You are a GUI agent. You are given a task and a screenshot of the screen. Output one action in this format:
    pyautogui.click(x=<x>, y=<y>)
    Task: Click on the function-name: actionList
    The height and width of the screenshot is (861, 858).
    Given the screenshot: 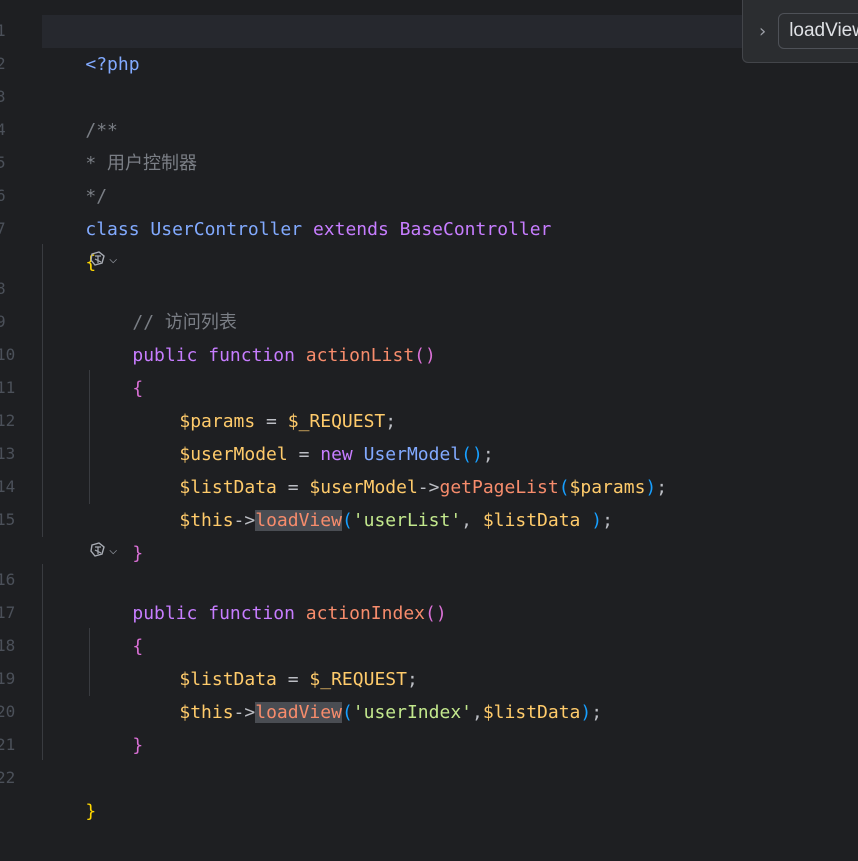 What is the action you would take?
    pyautogui.click(x=360, y=355)
    